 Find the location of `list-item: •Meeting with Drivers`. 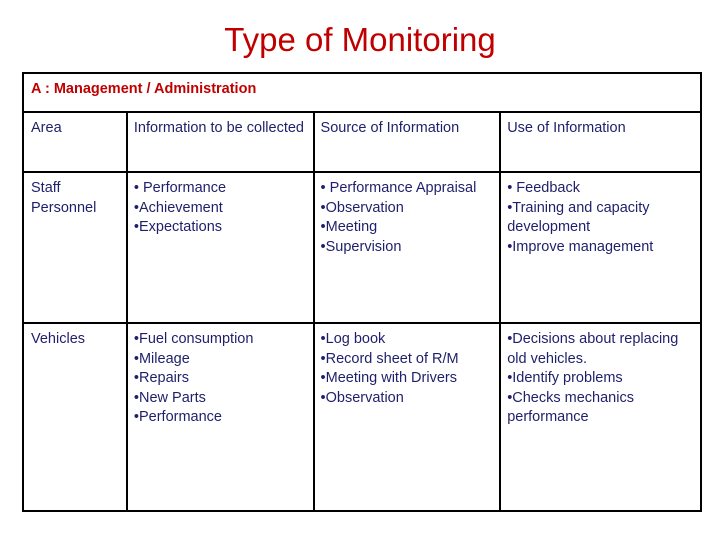

list-item: •Meeting with Drivers is located at coordinates (388, 378).